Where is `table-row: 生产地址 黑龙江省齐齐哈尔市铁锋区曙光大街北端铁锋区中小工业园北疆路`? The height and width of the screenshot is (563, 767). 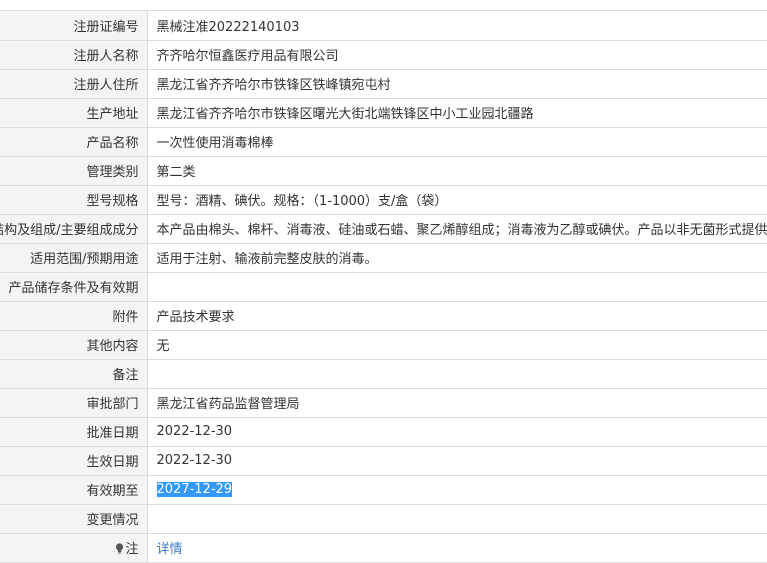
table-row: 生产地址 黑龙江省齐齐哈尔市铁锋区曙光大街北端铁锋区中小工业园北疆路 is located at coordinates (383, 113).